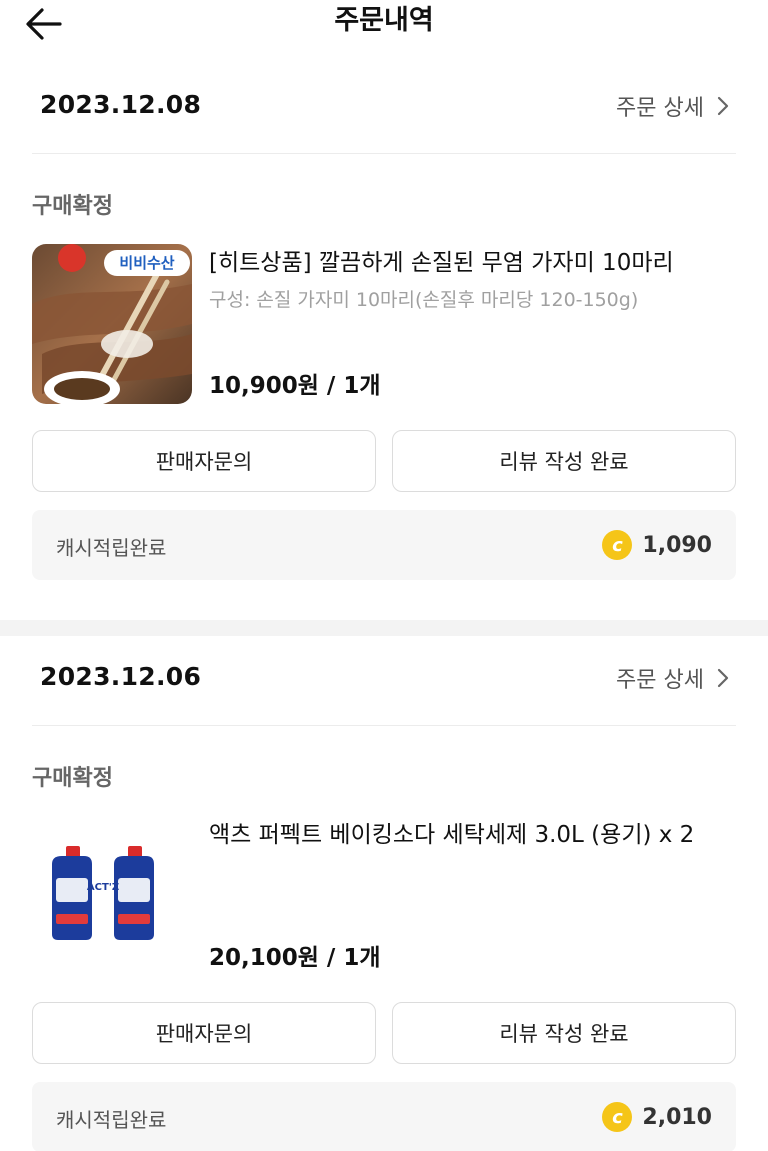 This screenshot has width=768, height=1151. I want to click on product-price: 10,900원 / 1개, so click(295, 386).